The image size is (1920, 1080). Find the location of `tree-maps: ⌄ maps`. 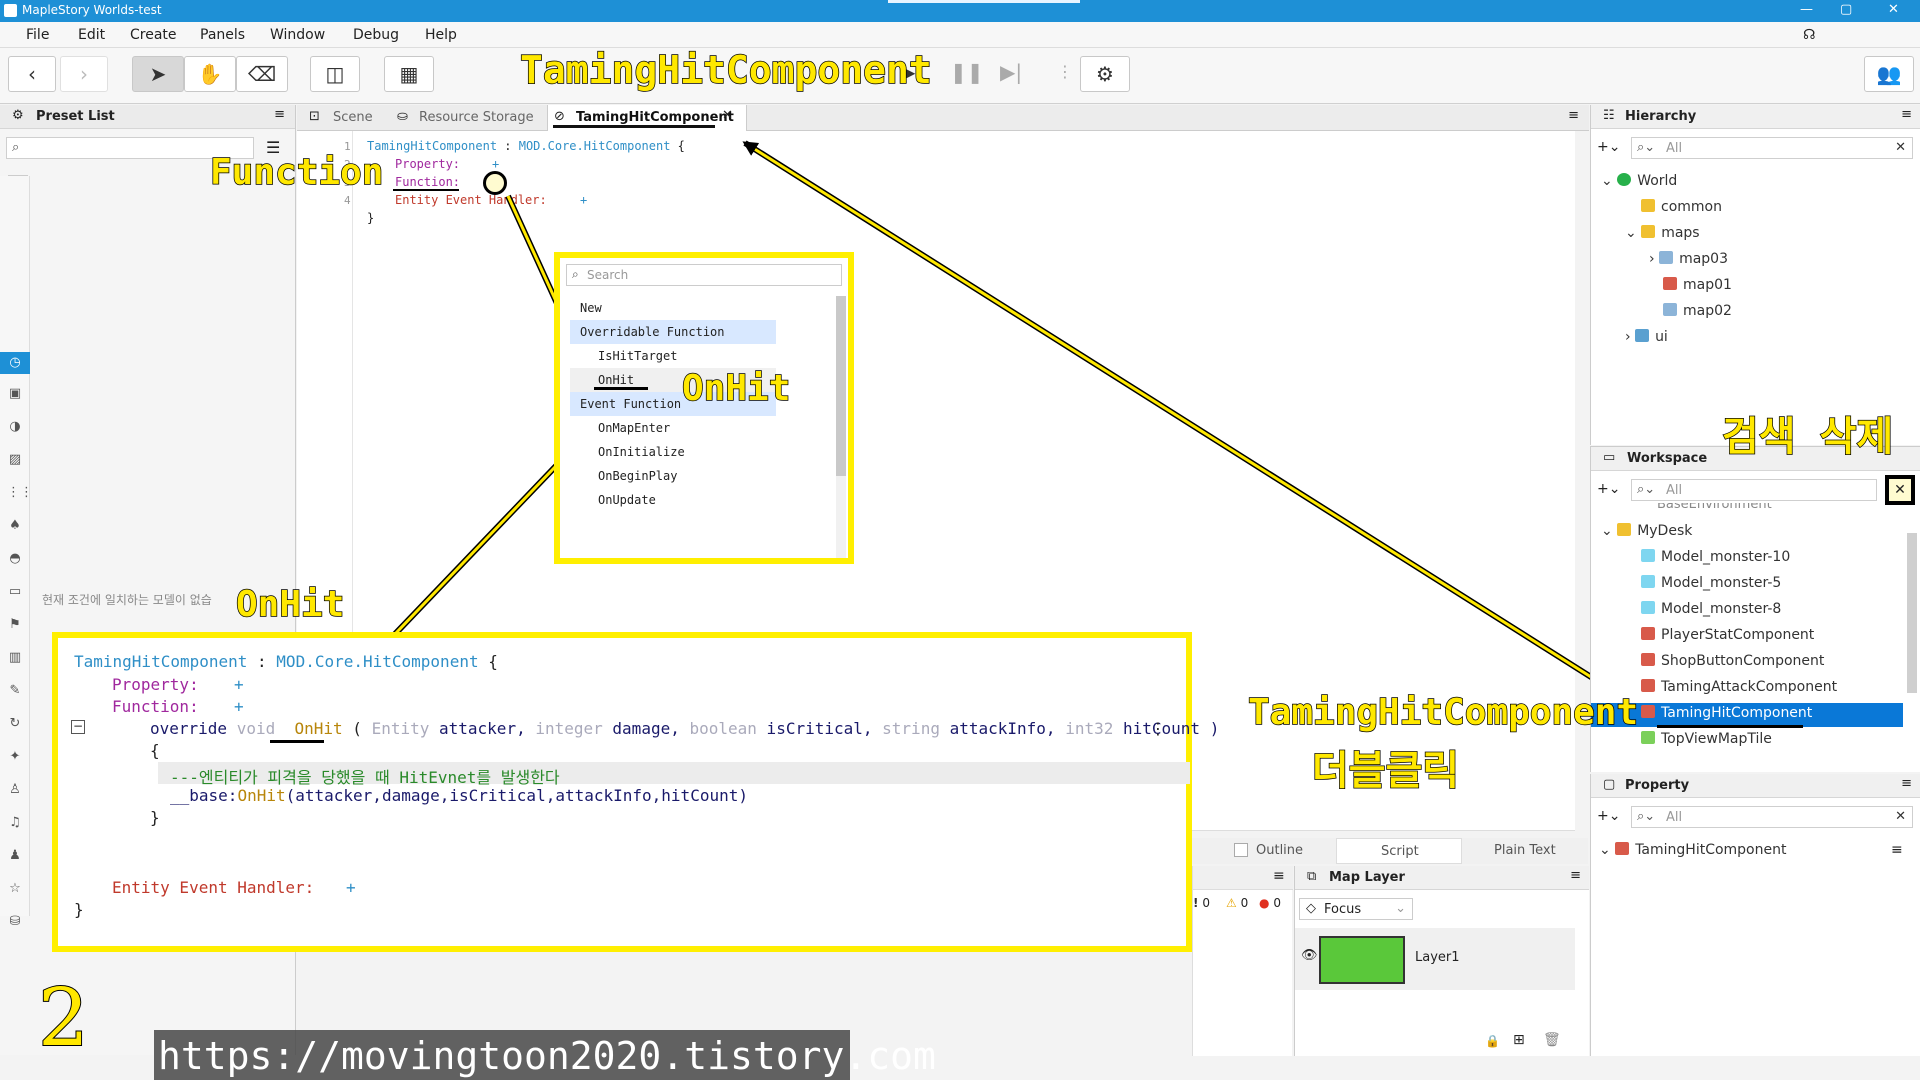

tree-maps: ⌄ maps is located at coordinates (1662, 233).